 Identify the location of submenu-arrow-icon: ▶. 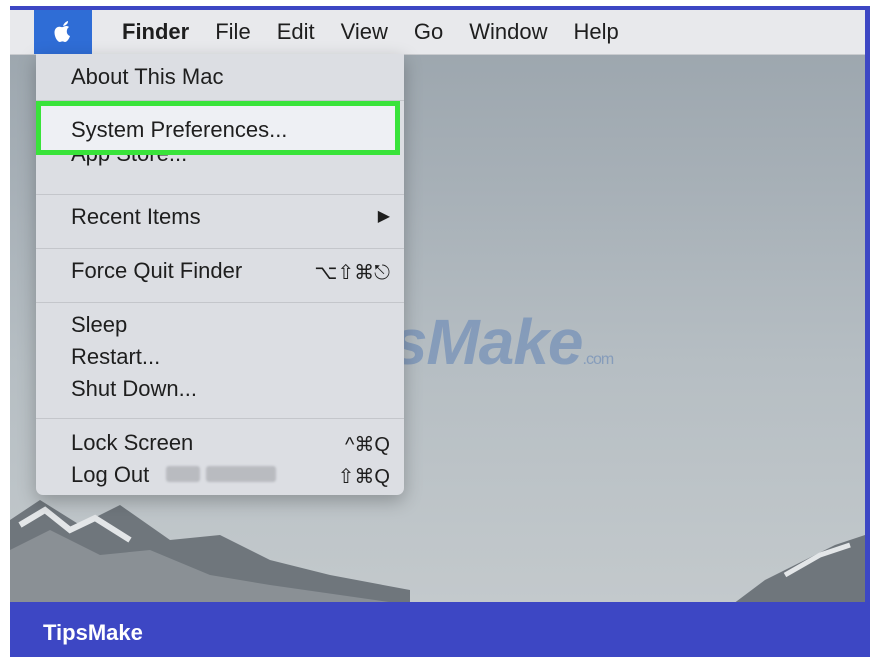
(383, 216).